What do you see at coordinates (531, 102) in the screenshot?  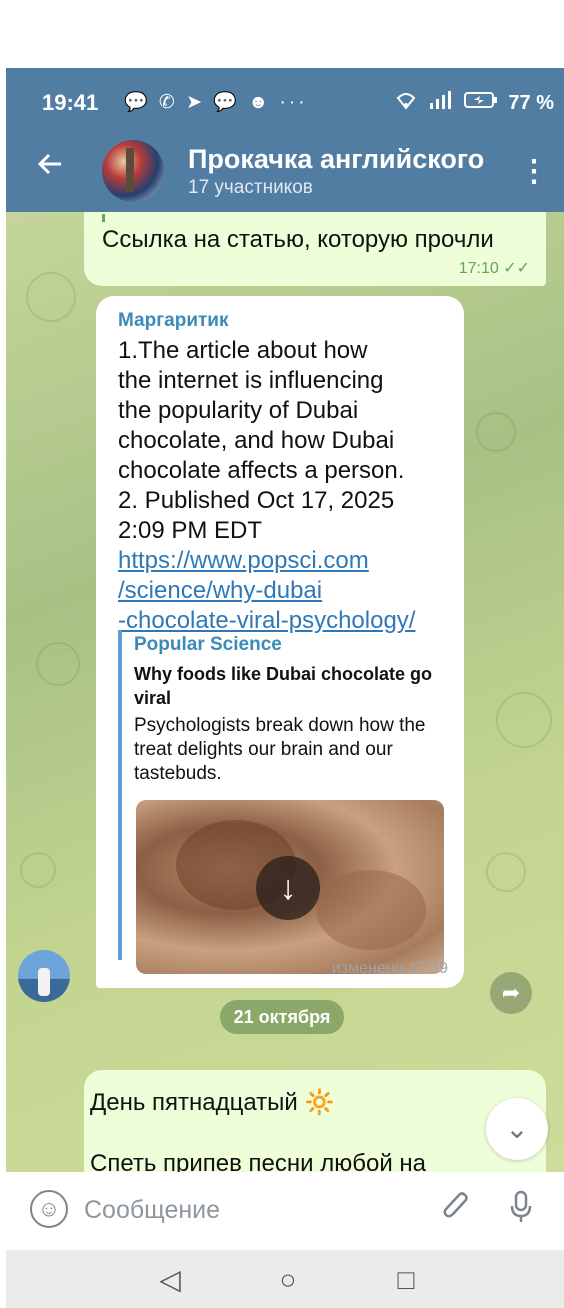 I see `battery-level: 77 %` at bounding box center [531, 102].